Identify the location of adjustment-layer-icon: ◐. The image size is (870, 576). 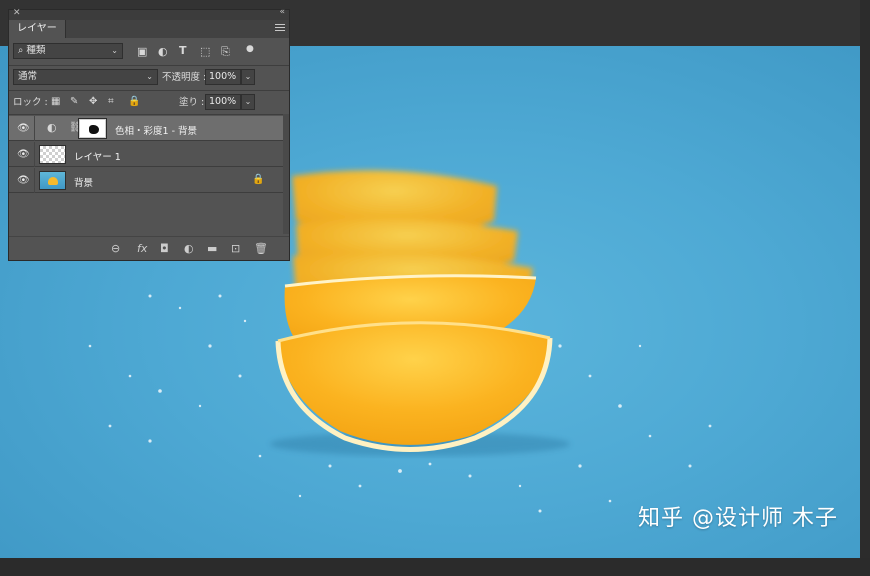
(52, 127).